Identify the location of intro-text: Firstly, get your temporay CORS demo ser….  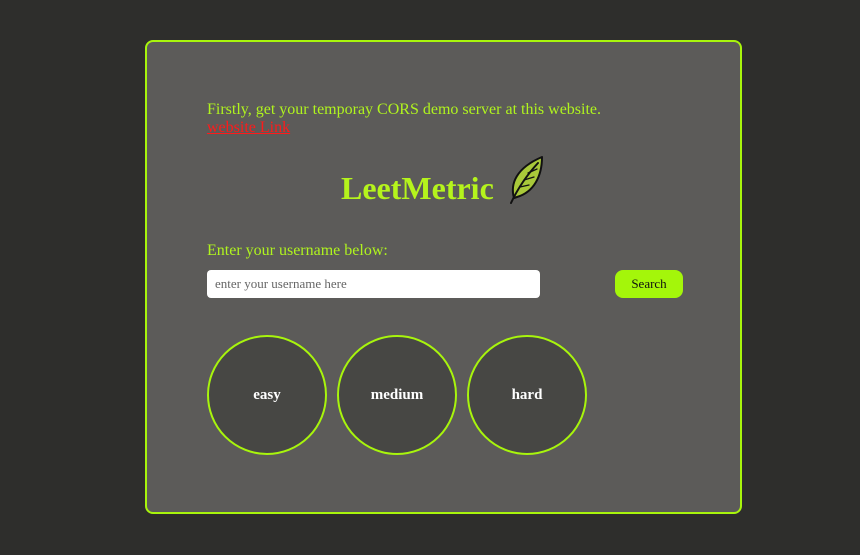
(404, 109).